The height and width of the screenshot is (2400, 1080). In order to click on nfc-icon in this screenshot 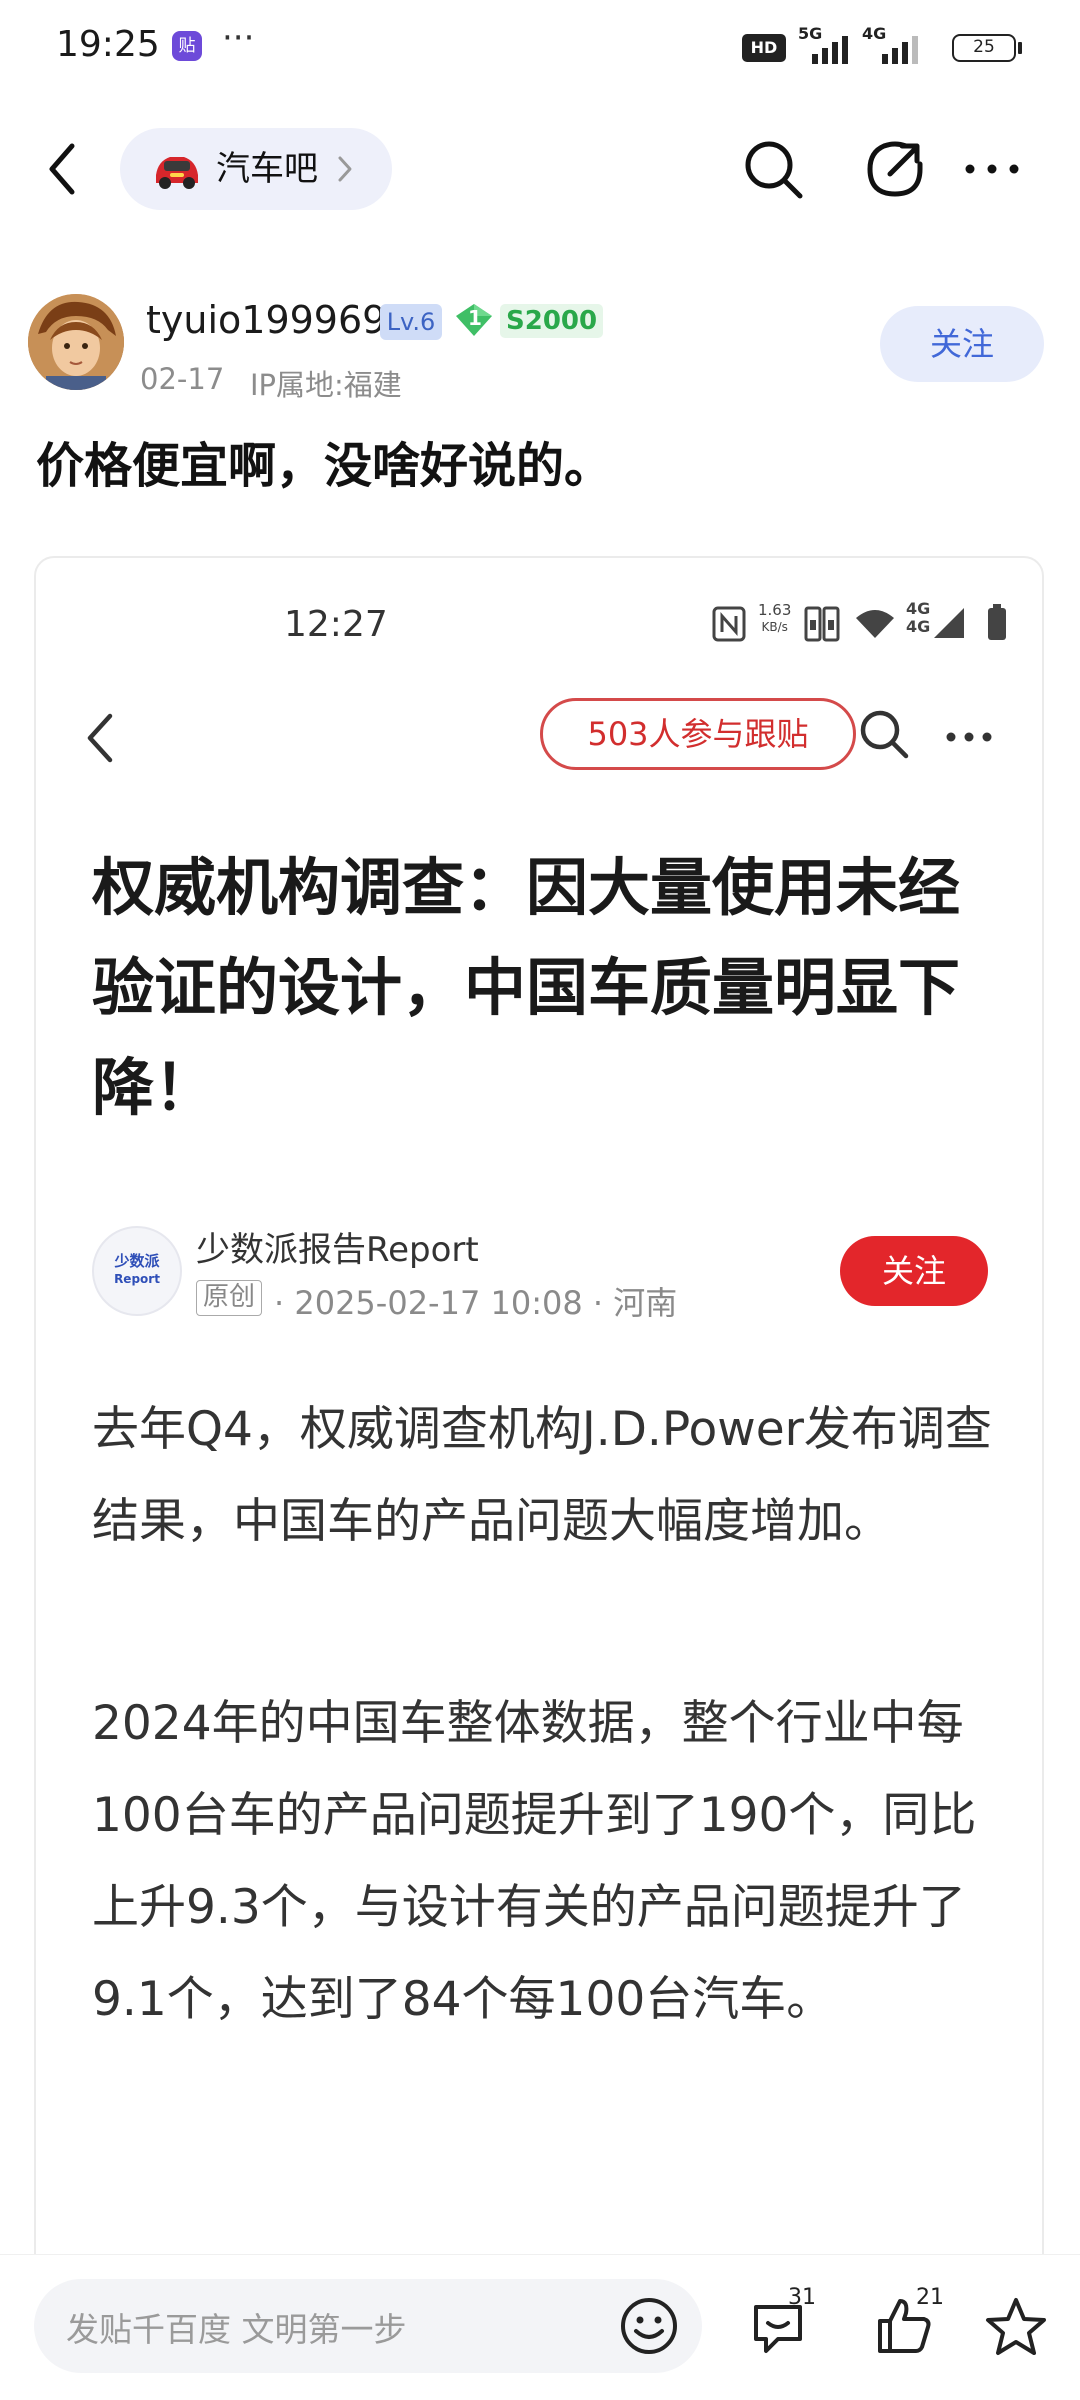, I will do `click(729, 624)`.